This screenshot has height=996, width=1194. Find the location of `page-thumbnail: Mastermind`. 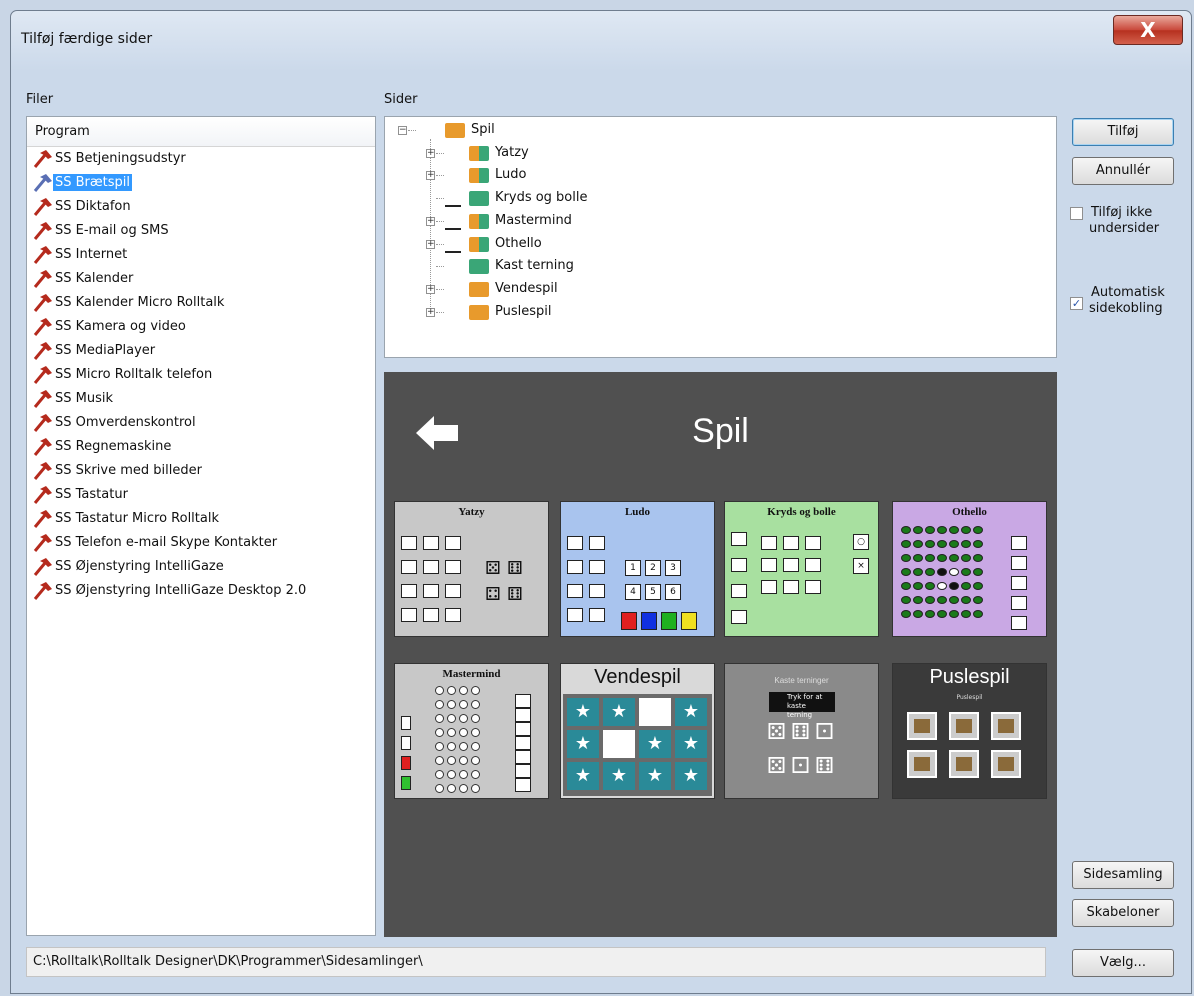

page-thumbnail: Mastermind is located at coordinates (471, 731).